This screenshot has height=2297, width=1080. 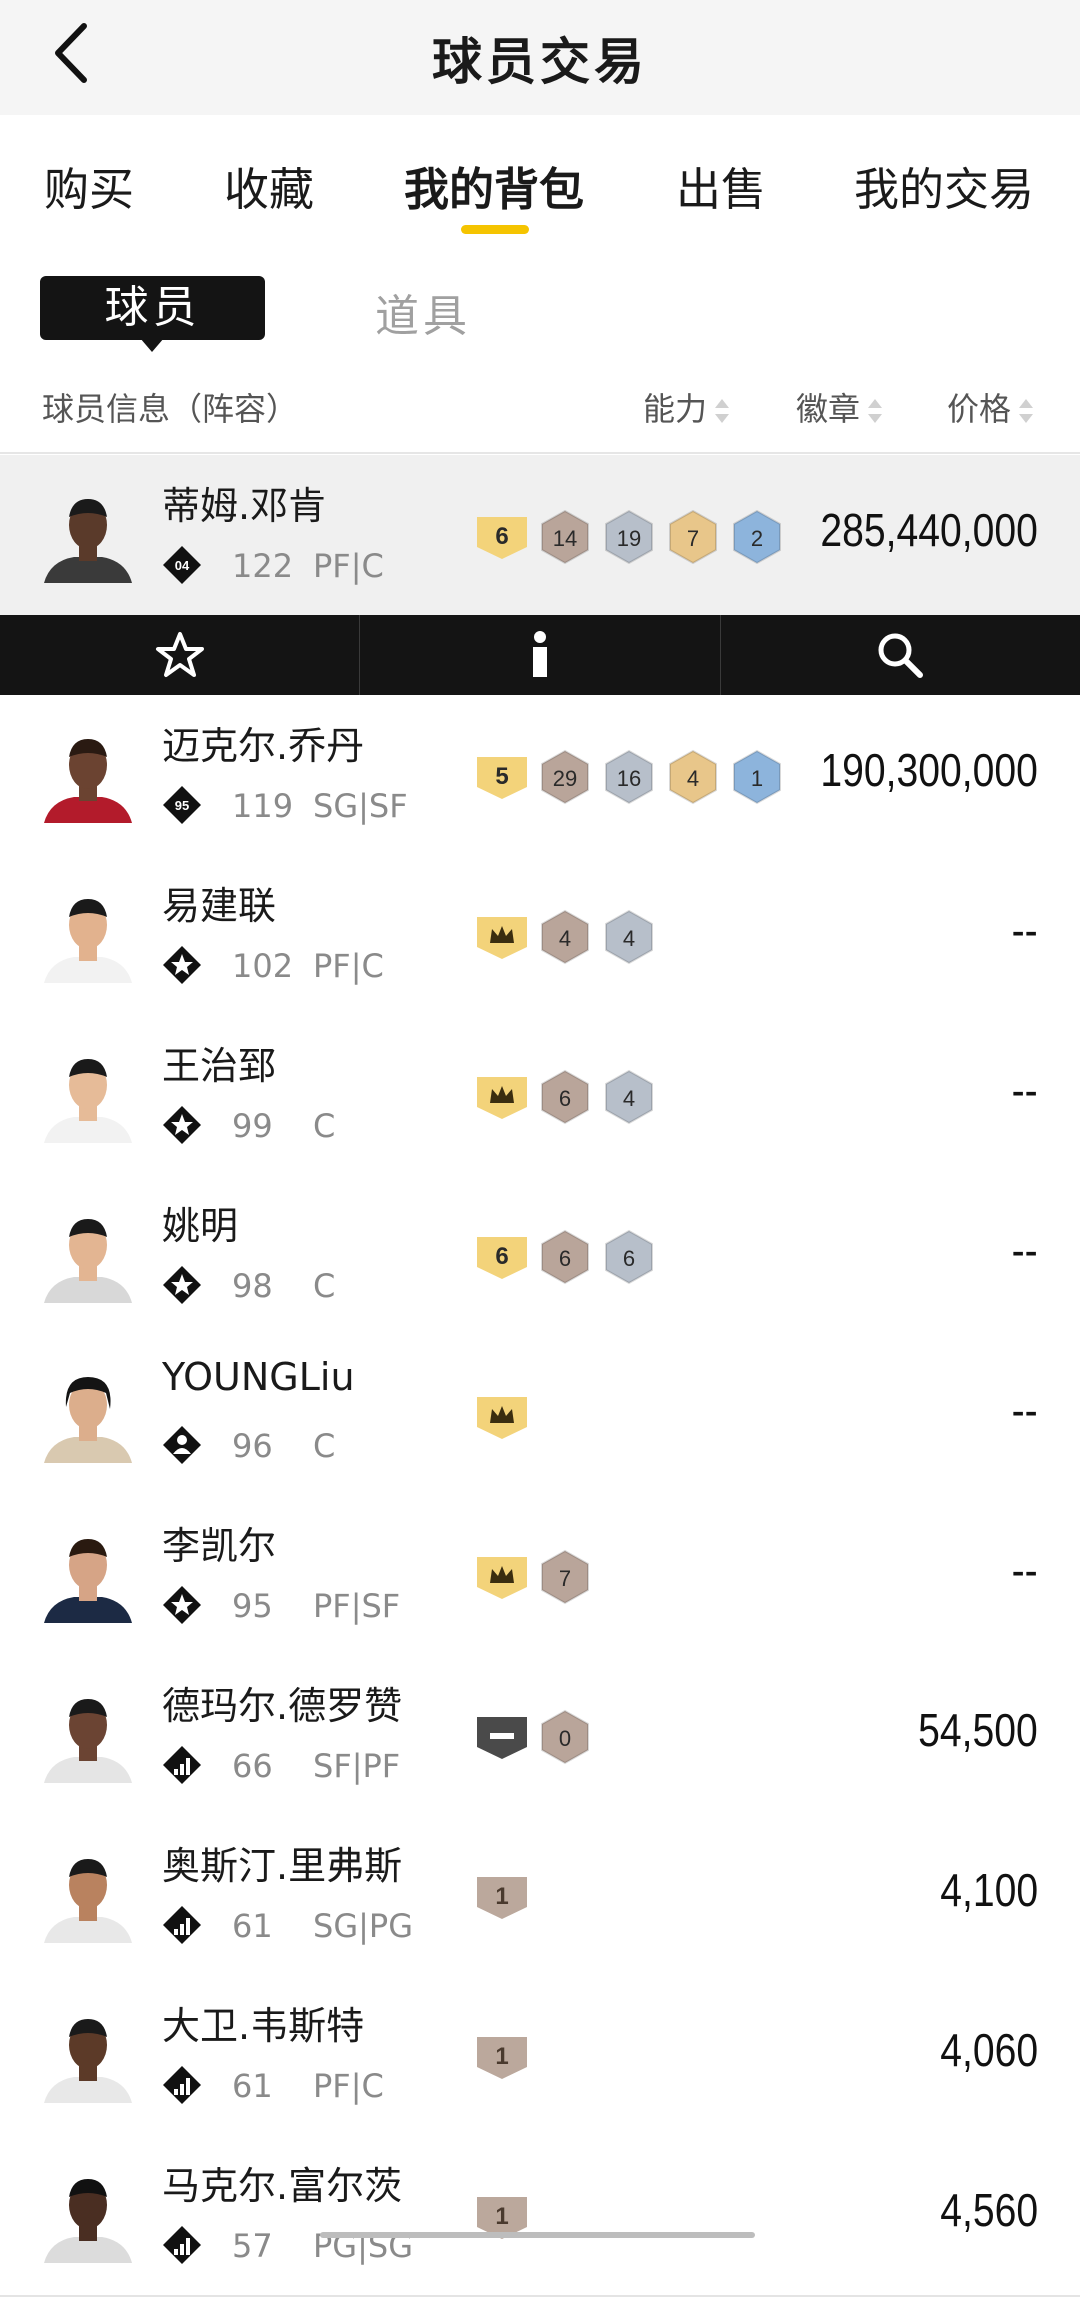 I want to click on silver-hex-badge: 4, so click(x=629, y=937).